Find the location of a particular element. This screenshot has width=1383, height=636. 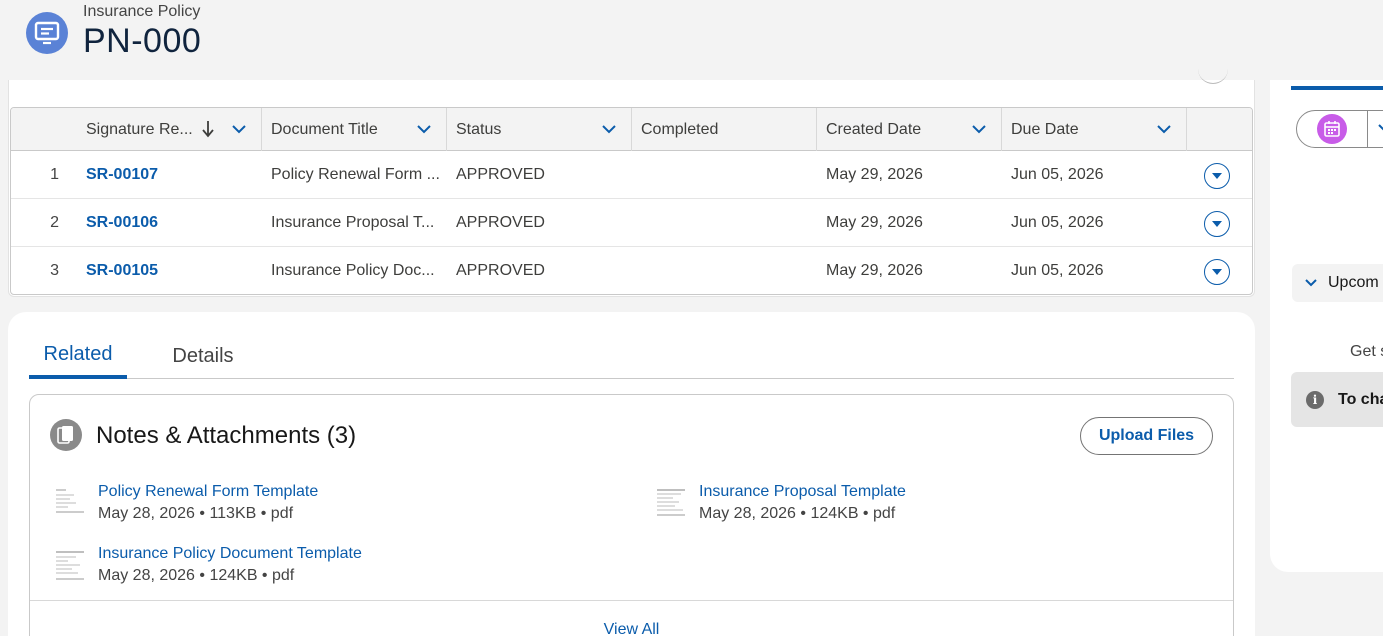

row-number: 1 is located at coordinates (54, 174).